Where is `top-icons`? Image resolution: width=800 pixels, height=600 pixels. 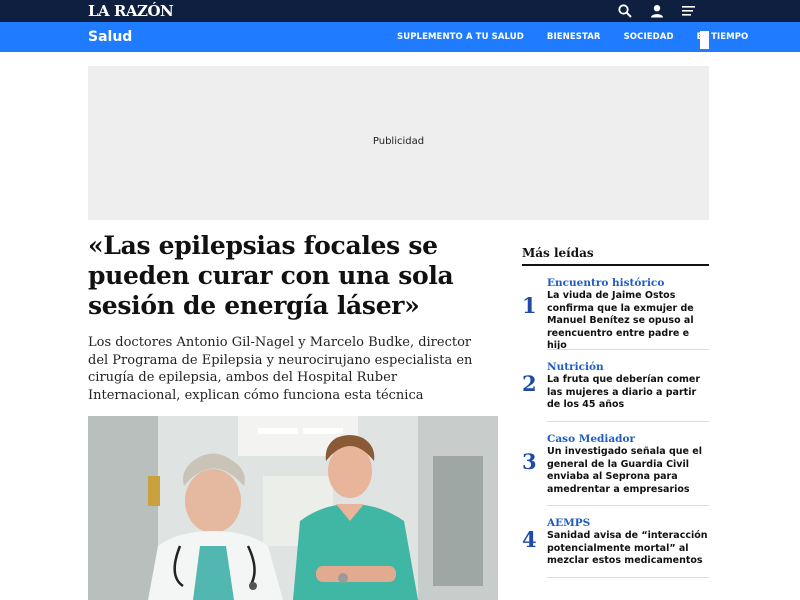
top-icons is located at coordinates (657, 11).